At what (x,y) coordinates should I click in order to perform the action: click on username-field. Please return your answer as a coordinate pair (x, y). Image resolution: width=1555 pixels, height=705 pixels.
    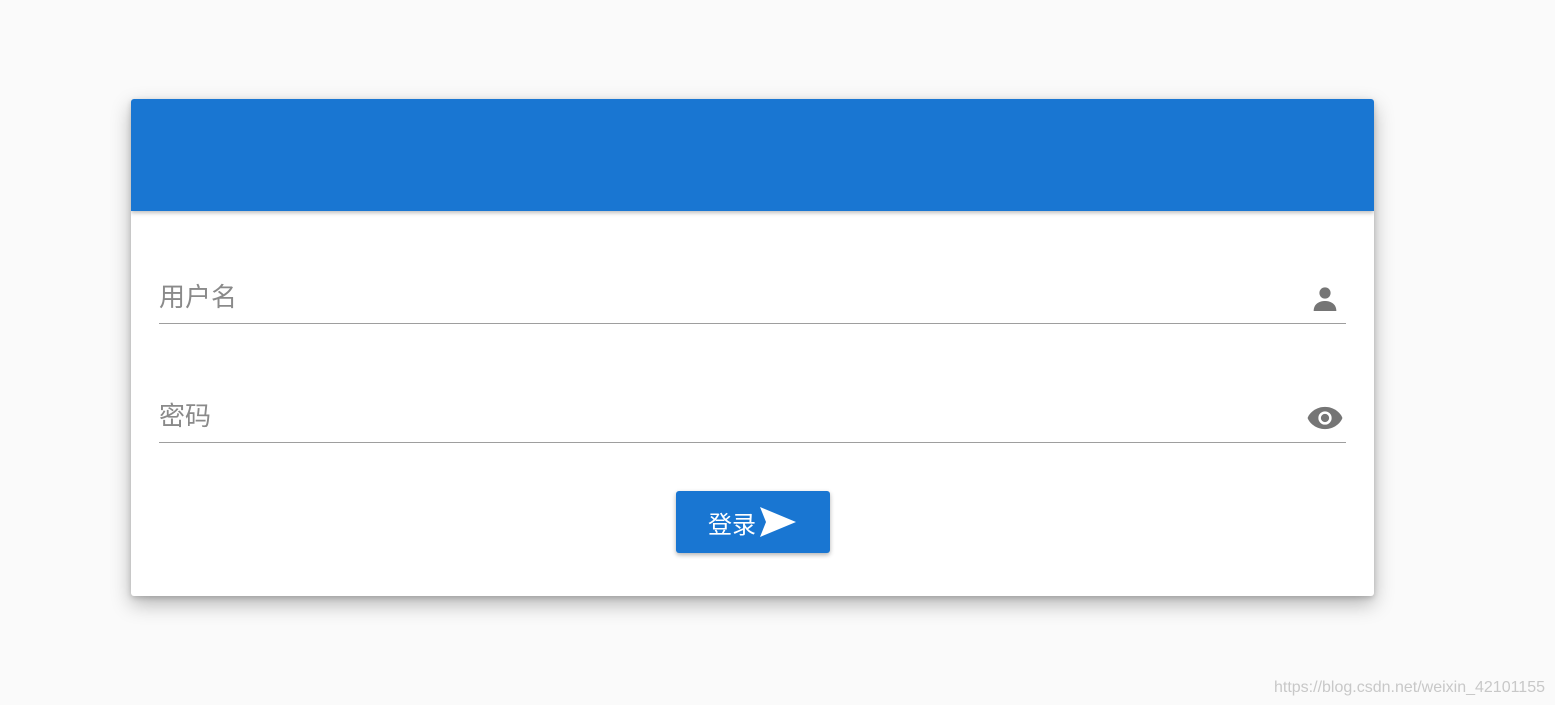
    Looking at the image, I should click on (752, 299).